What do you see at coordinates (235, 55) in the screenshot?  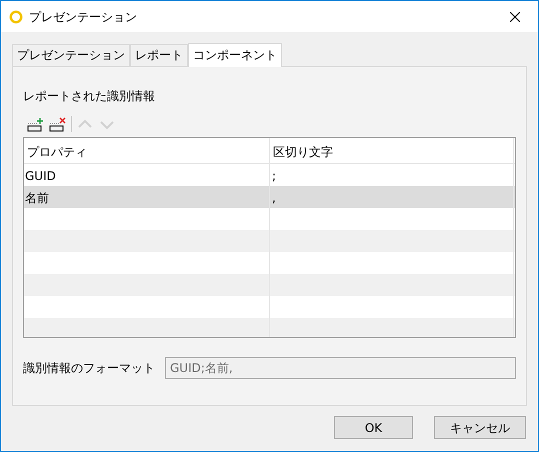 I see `tab: コンポーネント` at bounding box center [235, 55].